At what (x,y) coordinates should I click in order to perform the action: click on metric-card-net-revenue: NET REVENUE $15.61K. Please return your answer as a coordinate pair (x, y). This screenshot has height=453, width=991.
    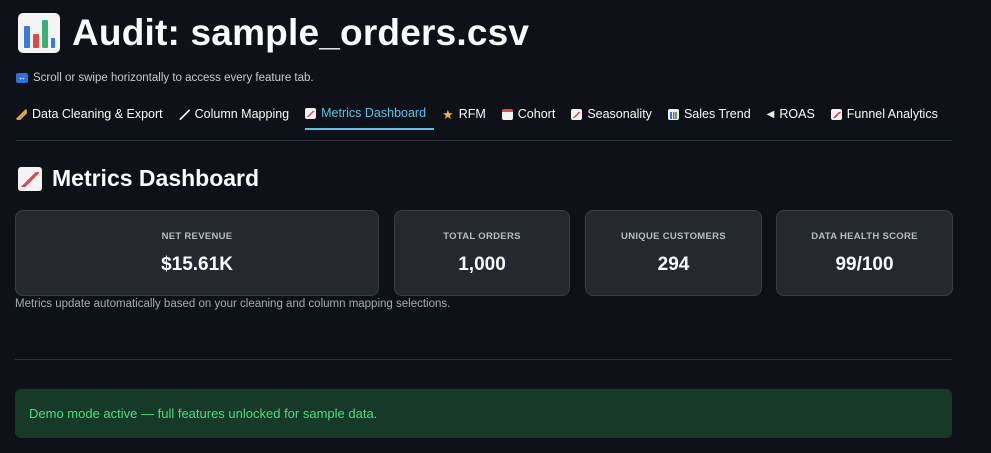
    Looking at the image, I should click on (197, 253).